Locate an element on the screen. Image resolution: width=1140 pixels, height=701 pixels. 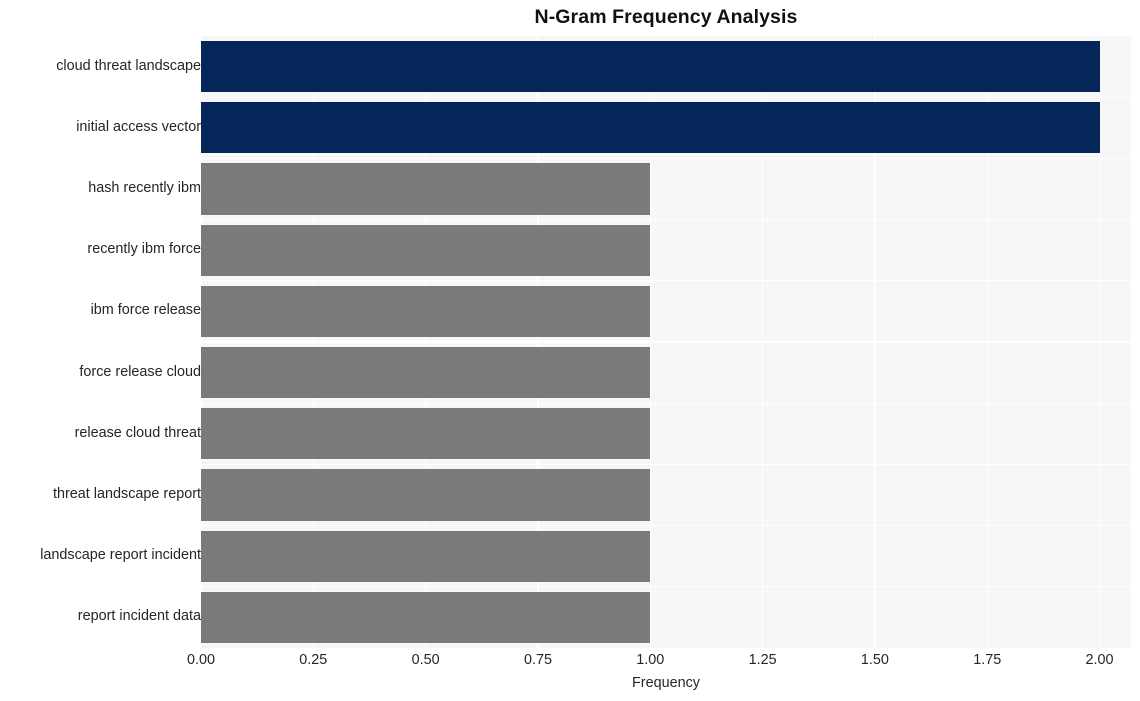
x-axis-tick-label: 0.75 is located at coordinates (537, 660).